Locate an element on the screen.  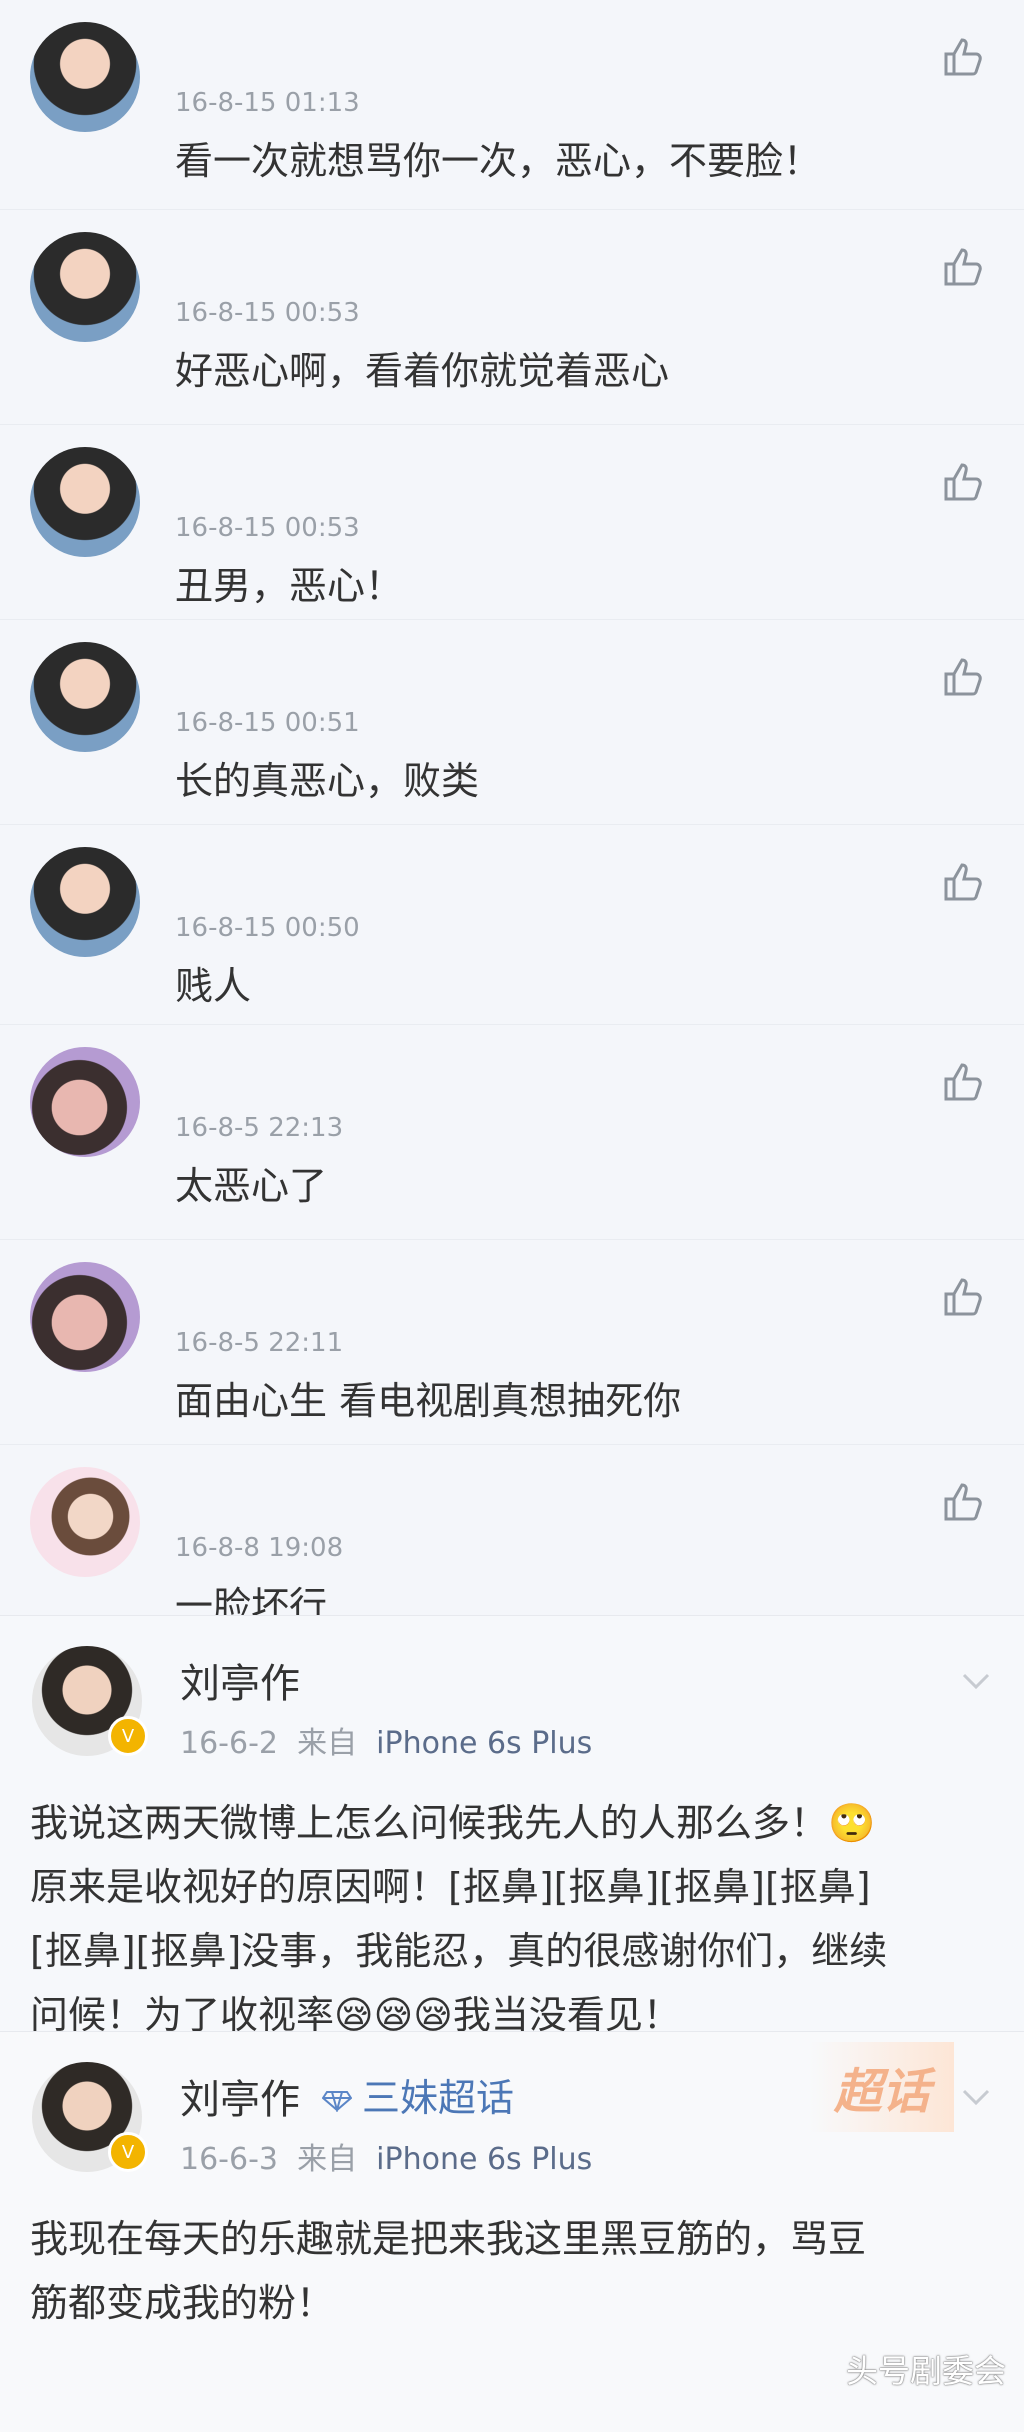
topic-label: 三妹超话 is located at coordinates (438, 2098).